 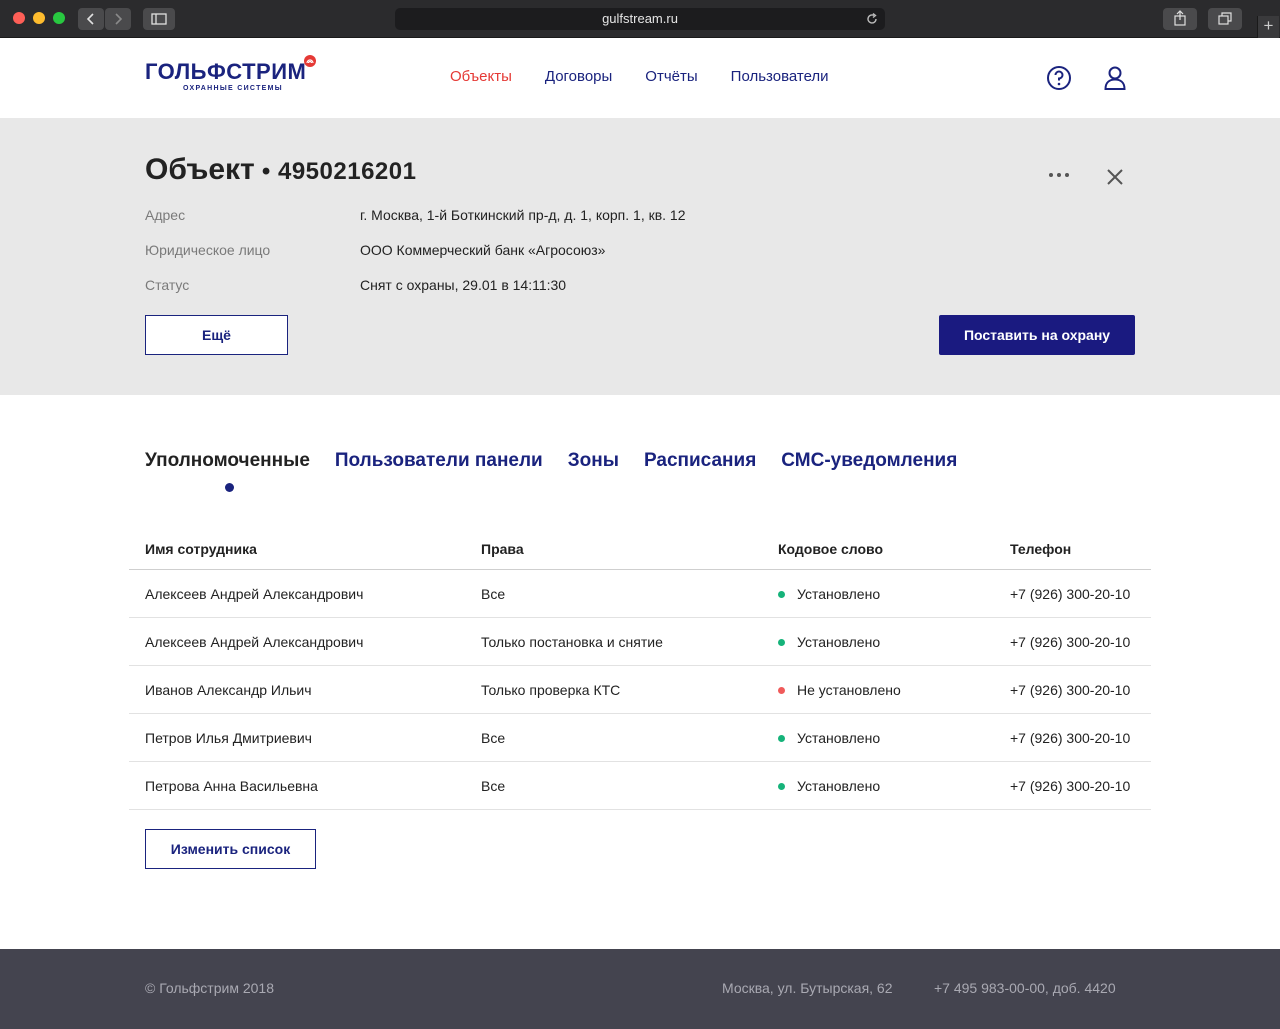 I want to click on legal-entity-label: Юридическое лицо, so click(x=208, y=250).